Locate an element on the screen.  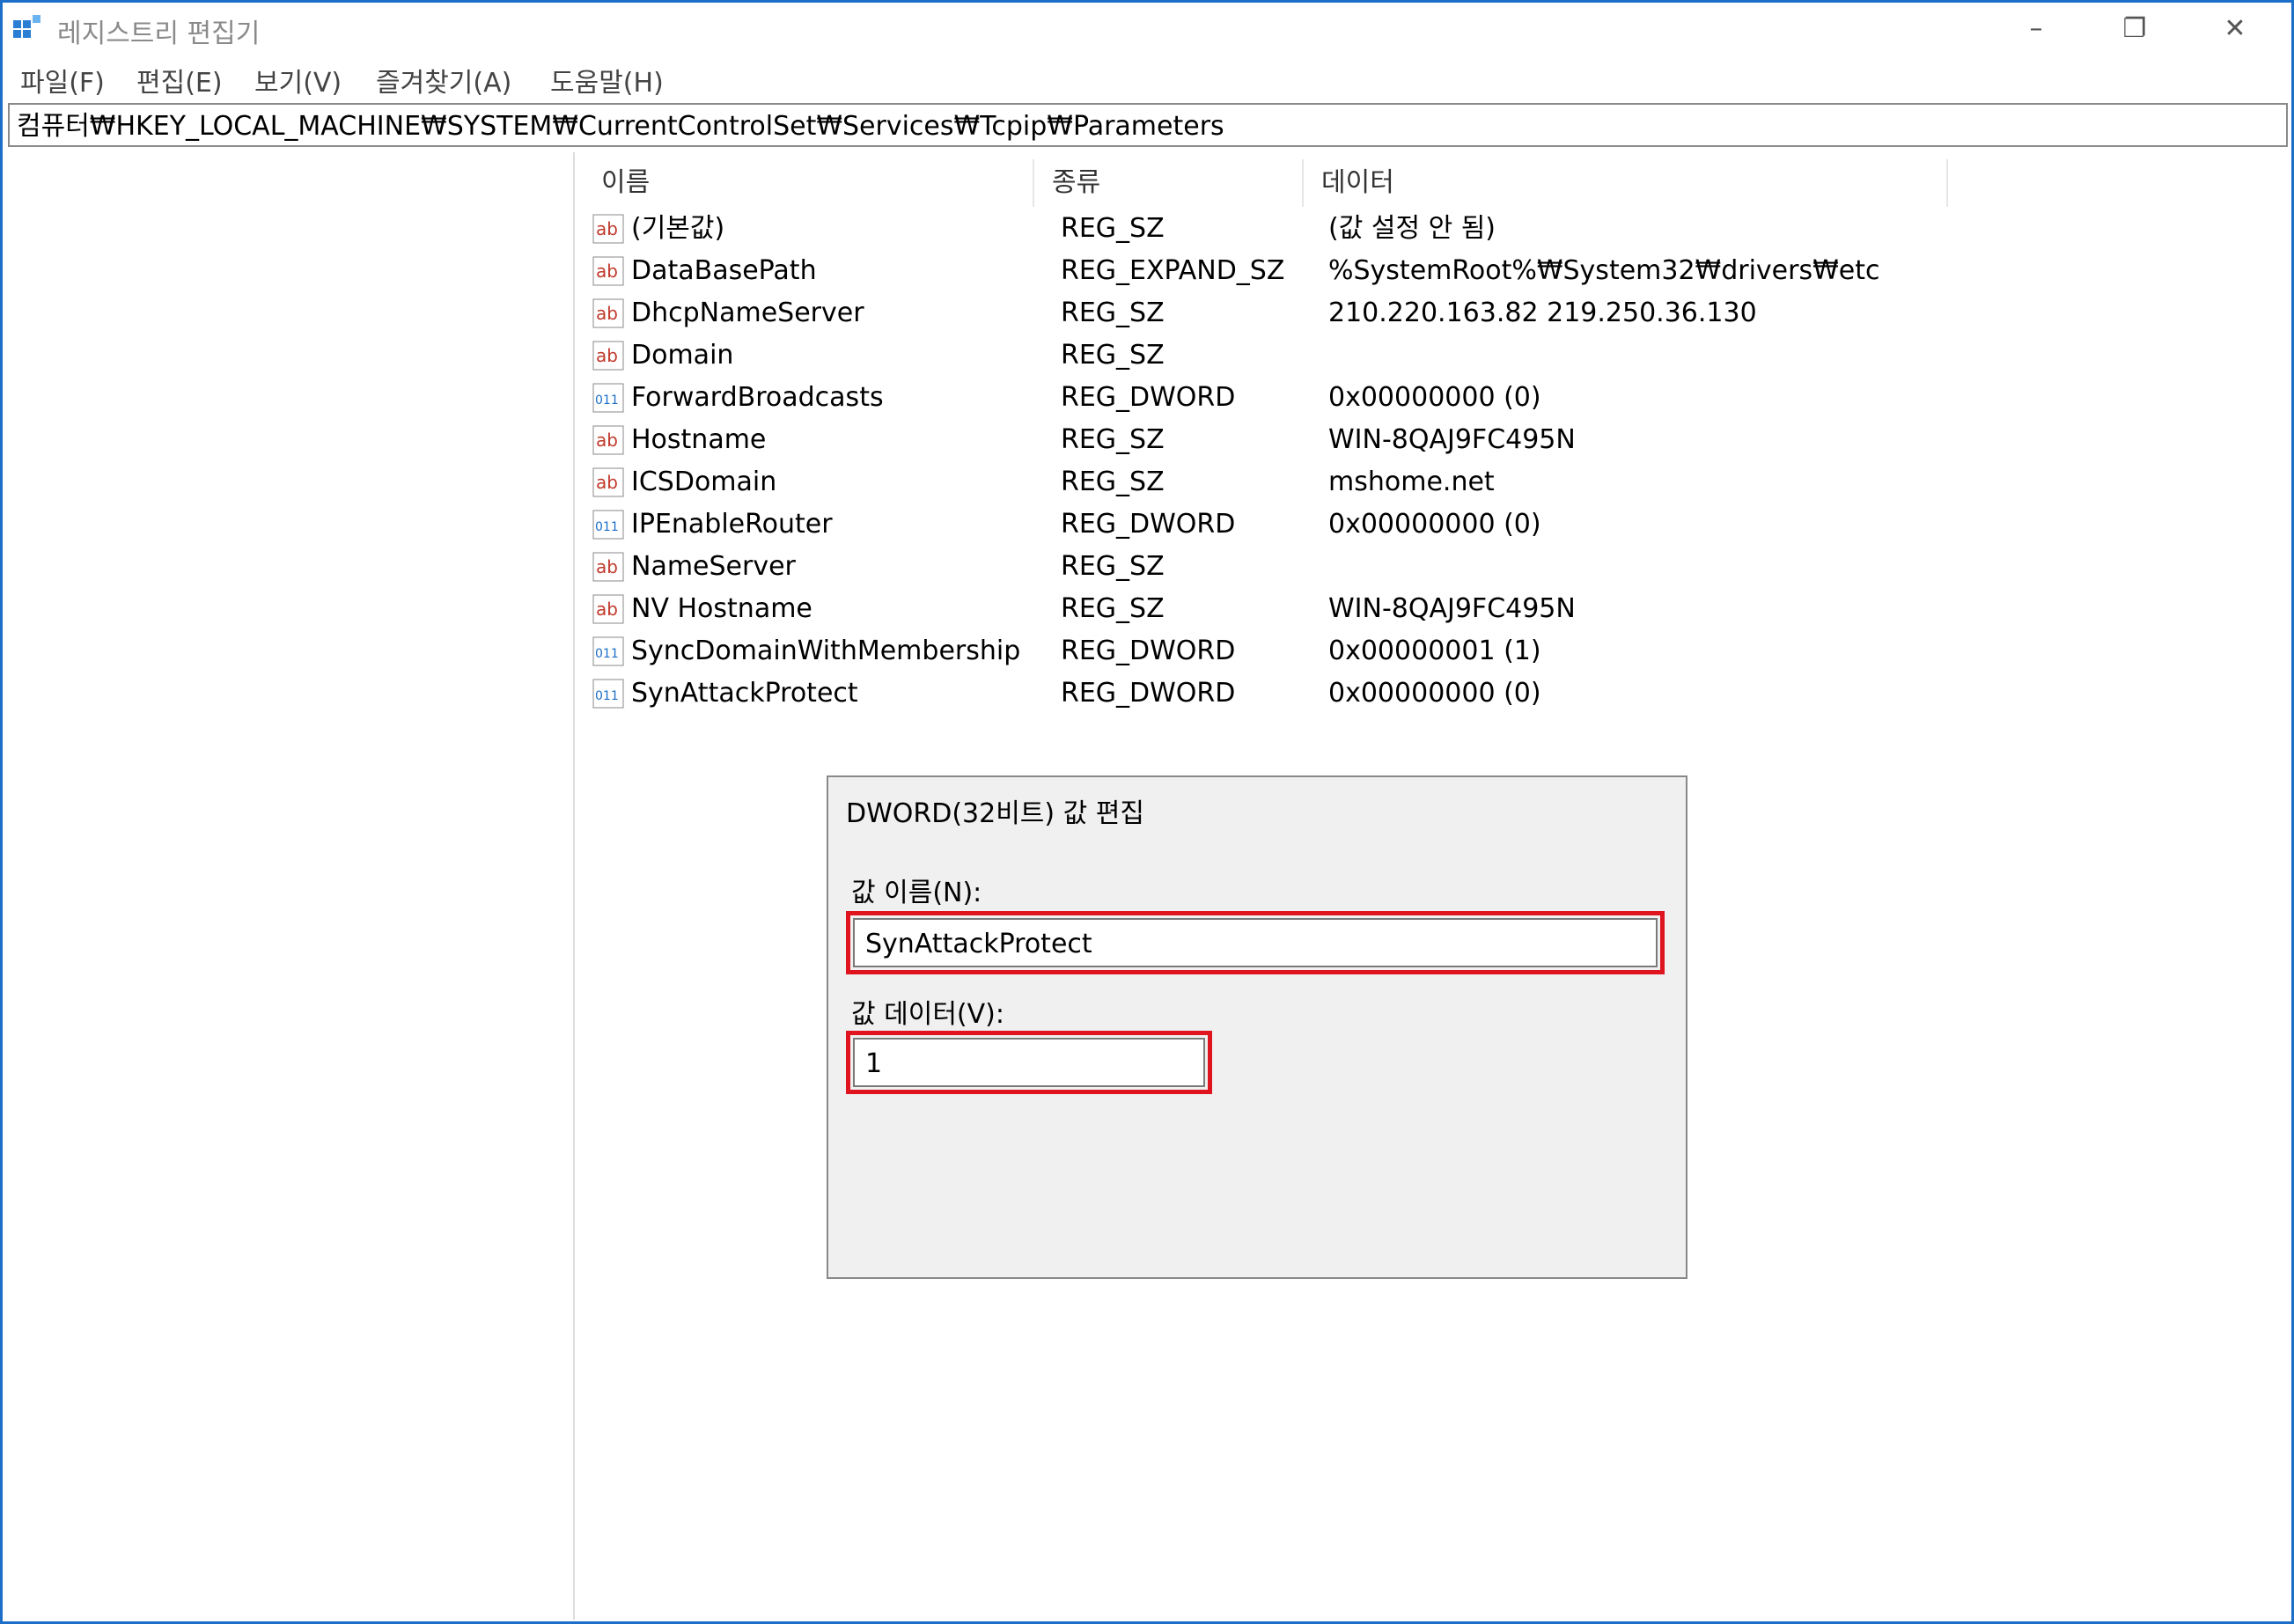
value-type: REG_EXPAND_SZ is located at coordinates (1173, 270).